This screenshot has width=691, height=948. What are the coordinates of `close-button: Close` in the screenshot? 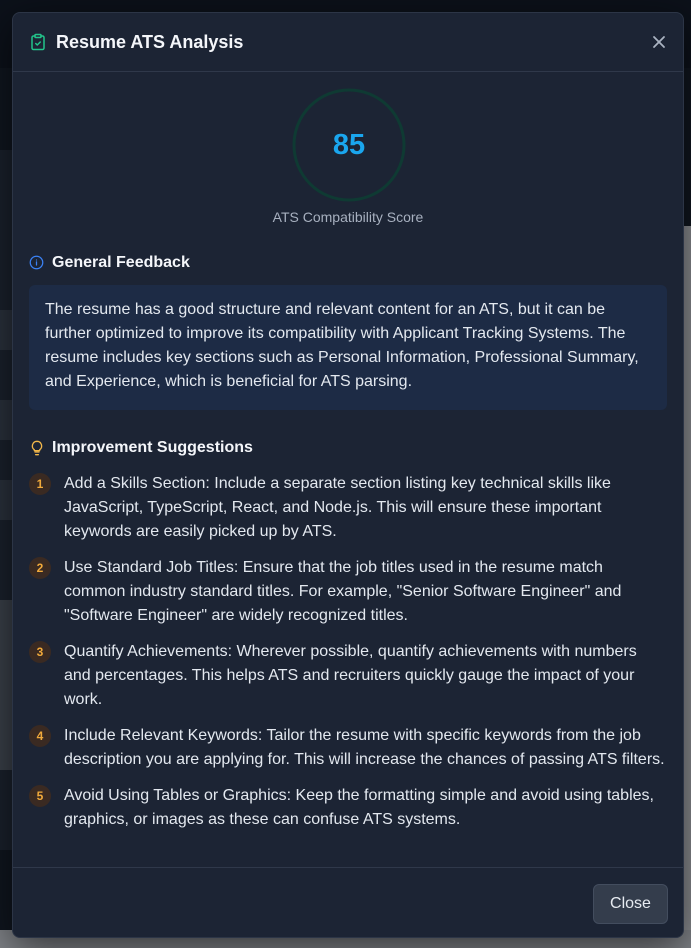 It's located at (630, 904).